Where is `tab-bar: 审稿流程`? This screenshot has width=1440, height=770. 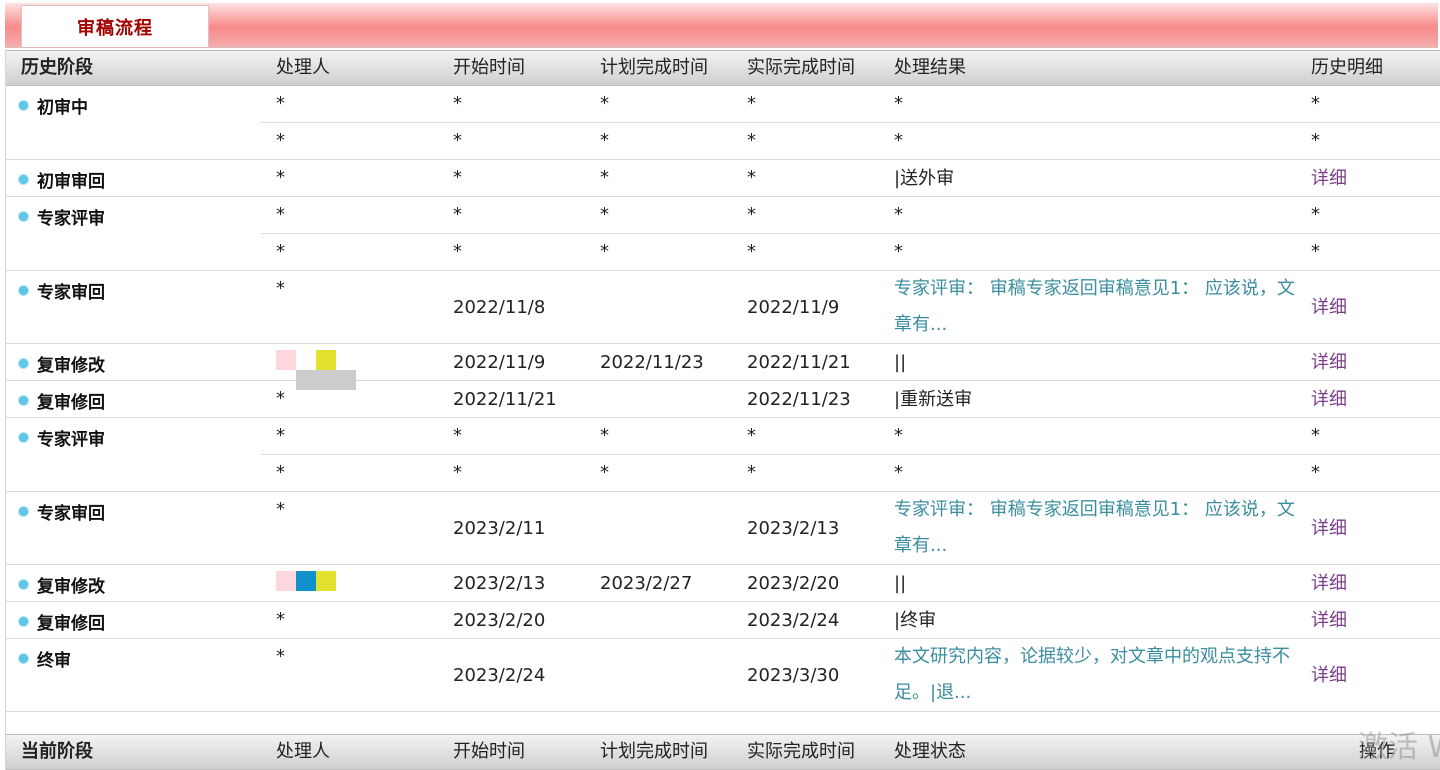 tab-bar: 审稿流程 is located at coordinates (721, 25).